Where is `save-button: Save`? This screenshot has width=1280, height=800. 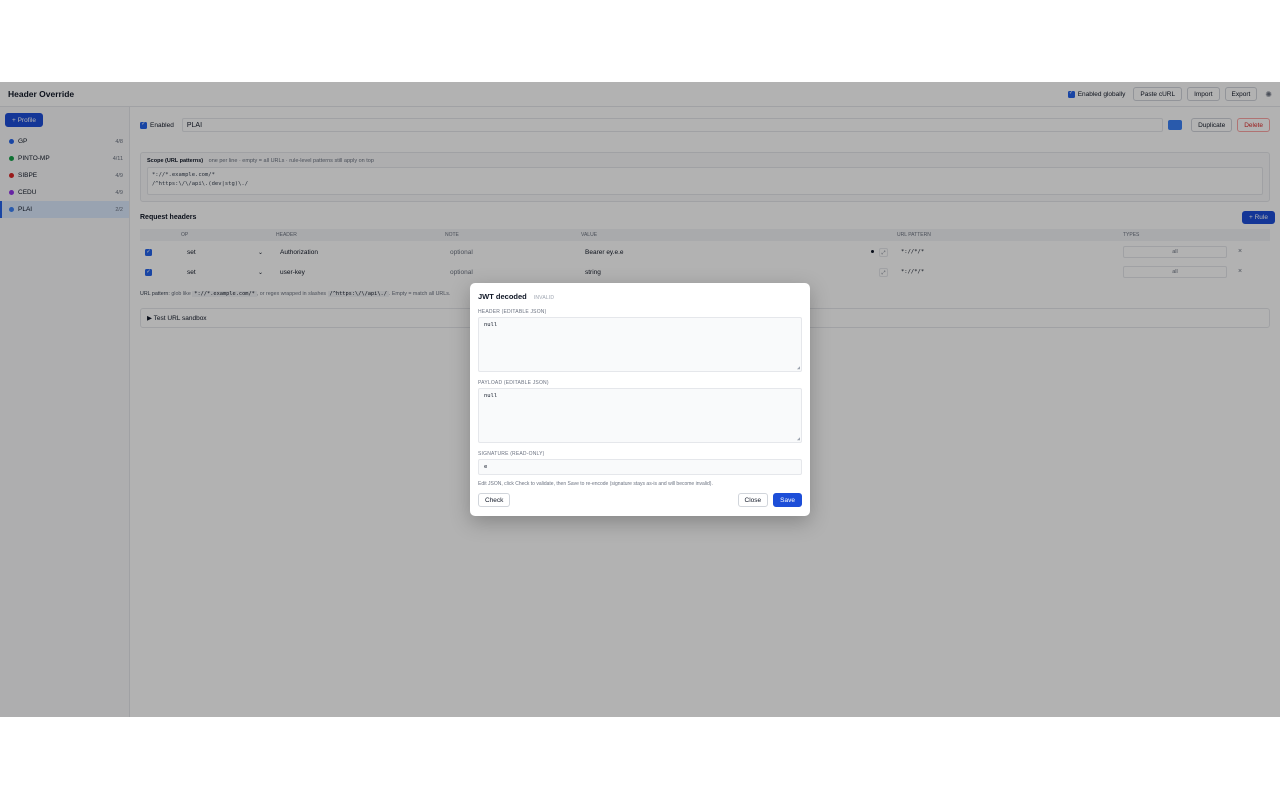
save-button: Save is located at coordinates (787, 500).